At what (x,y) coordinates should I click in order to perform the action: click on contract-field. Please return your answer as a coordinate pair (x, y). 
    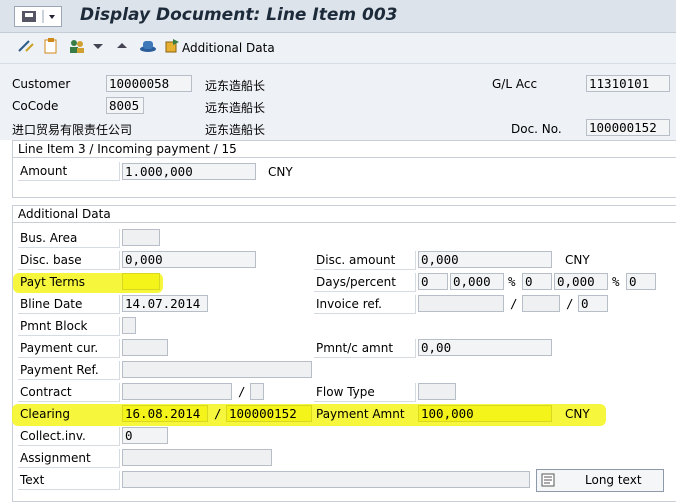
    Looking at the image, I should click on (177, 391).